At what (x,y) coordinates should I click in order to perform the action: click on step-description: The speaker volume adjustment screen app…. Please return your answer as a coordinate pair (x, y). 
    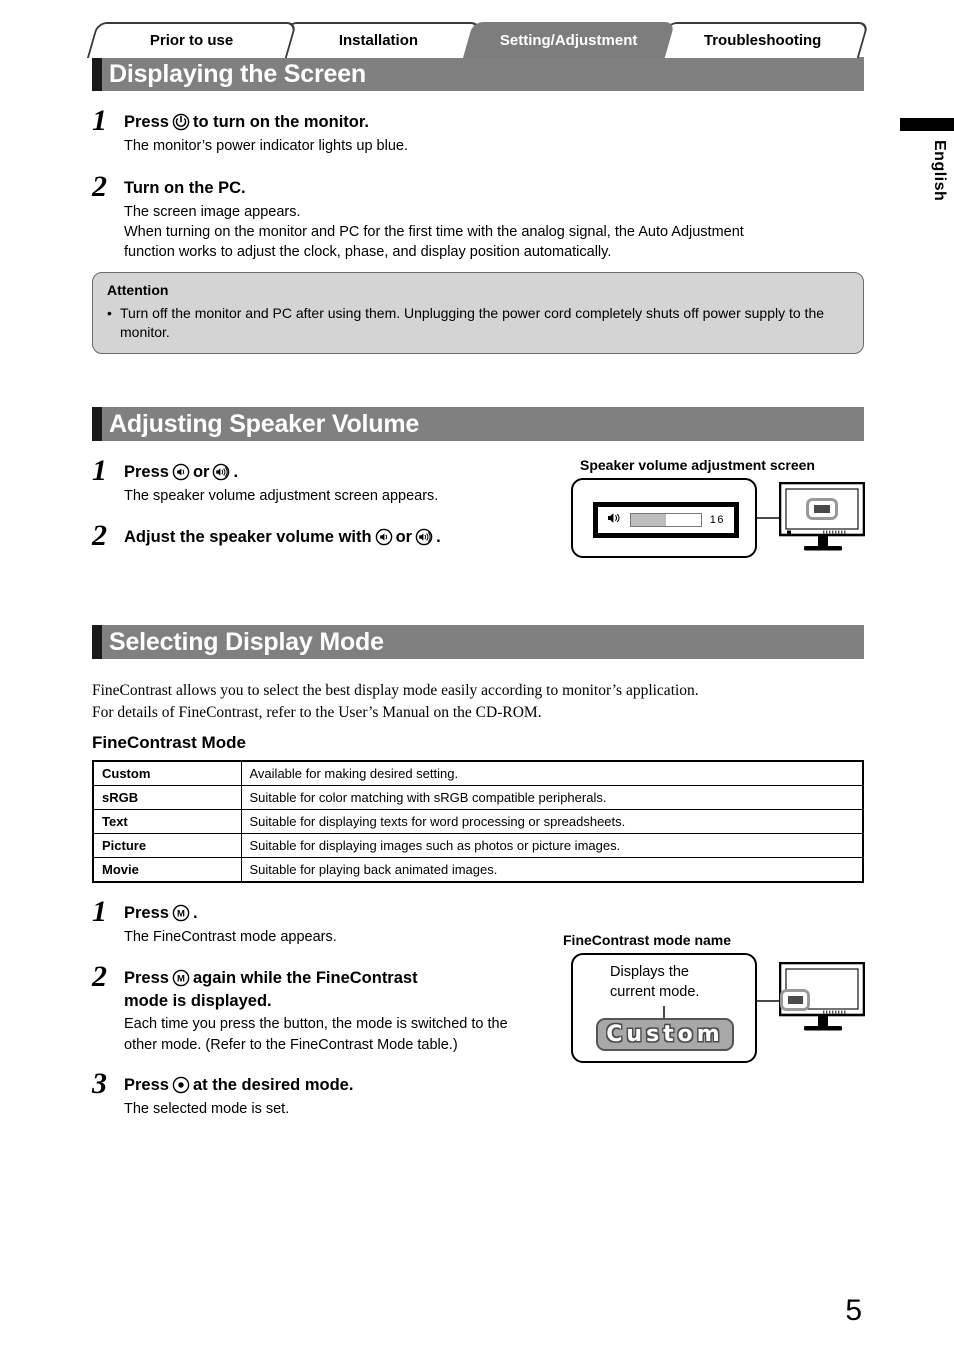
    Looking at the image, I should click on (281, 495).